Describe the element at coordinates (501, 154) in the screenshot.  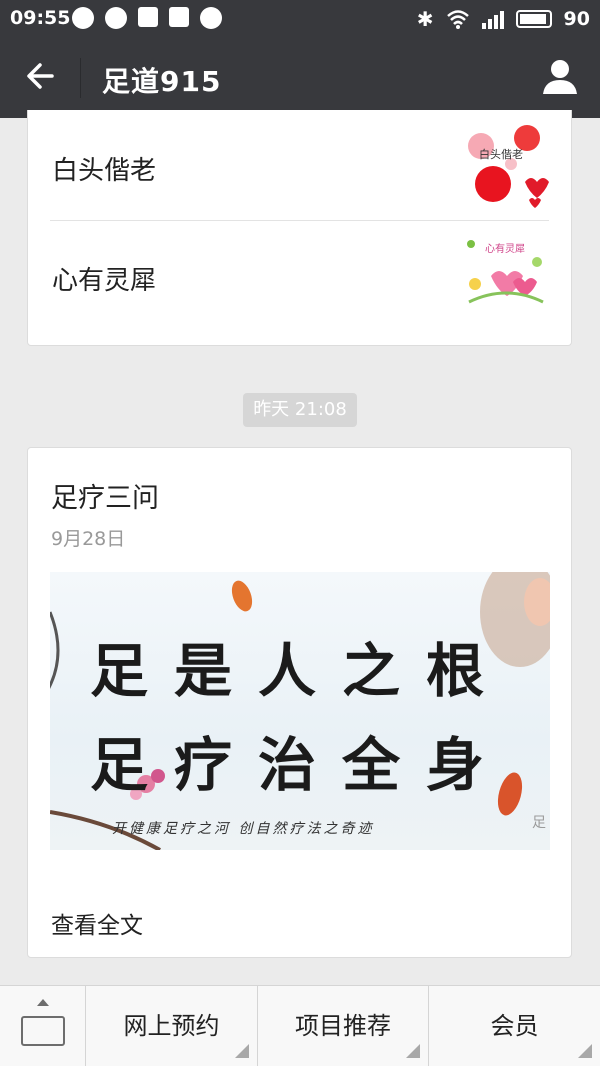
I see `svg-text: 白头偕老` at that location.